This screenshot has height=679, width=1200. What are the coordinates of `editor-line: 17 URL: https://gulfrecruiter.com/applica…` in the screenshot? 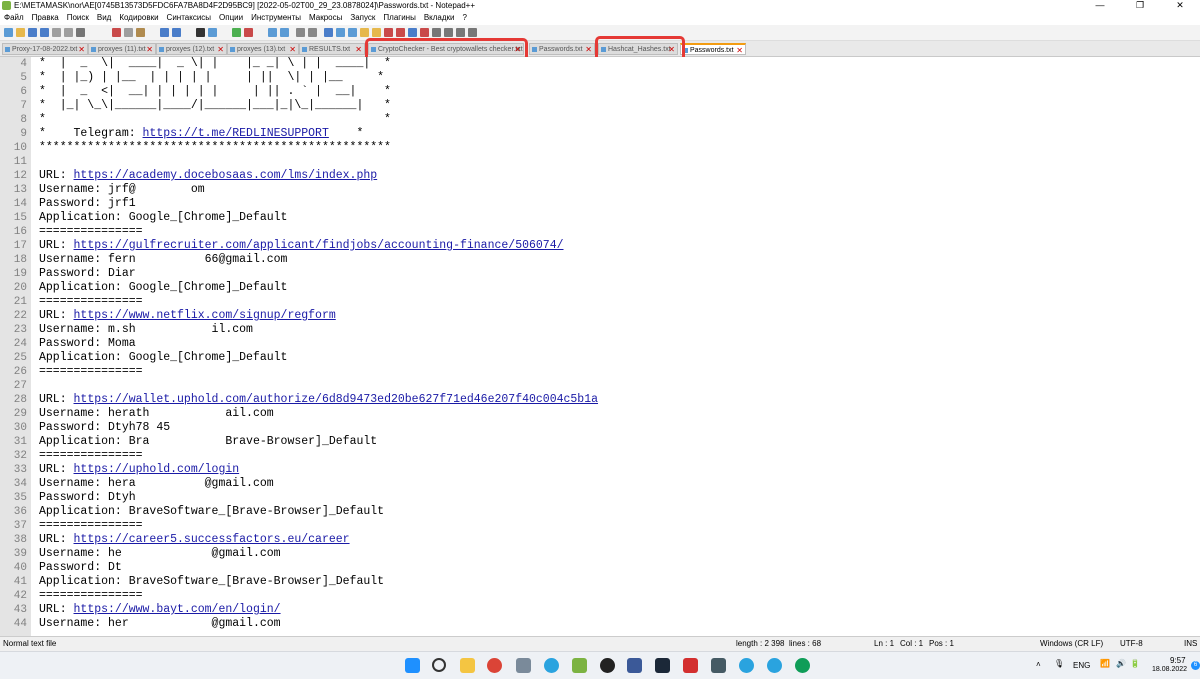 It's located at (600, 246).